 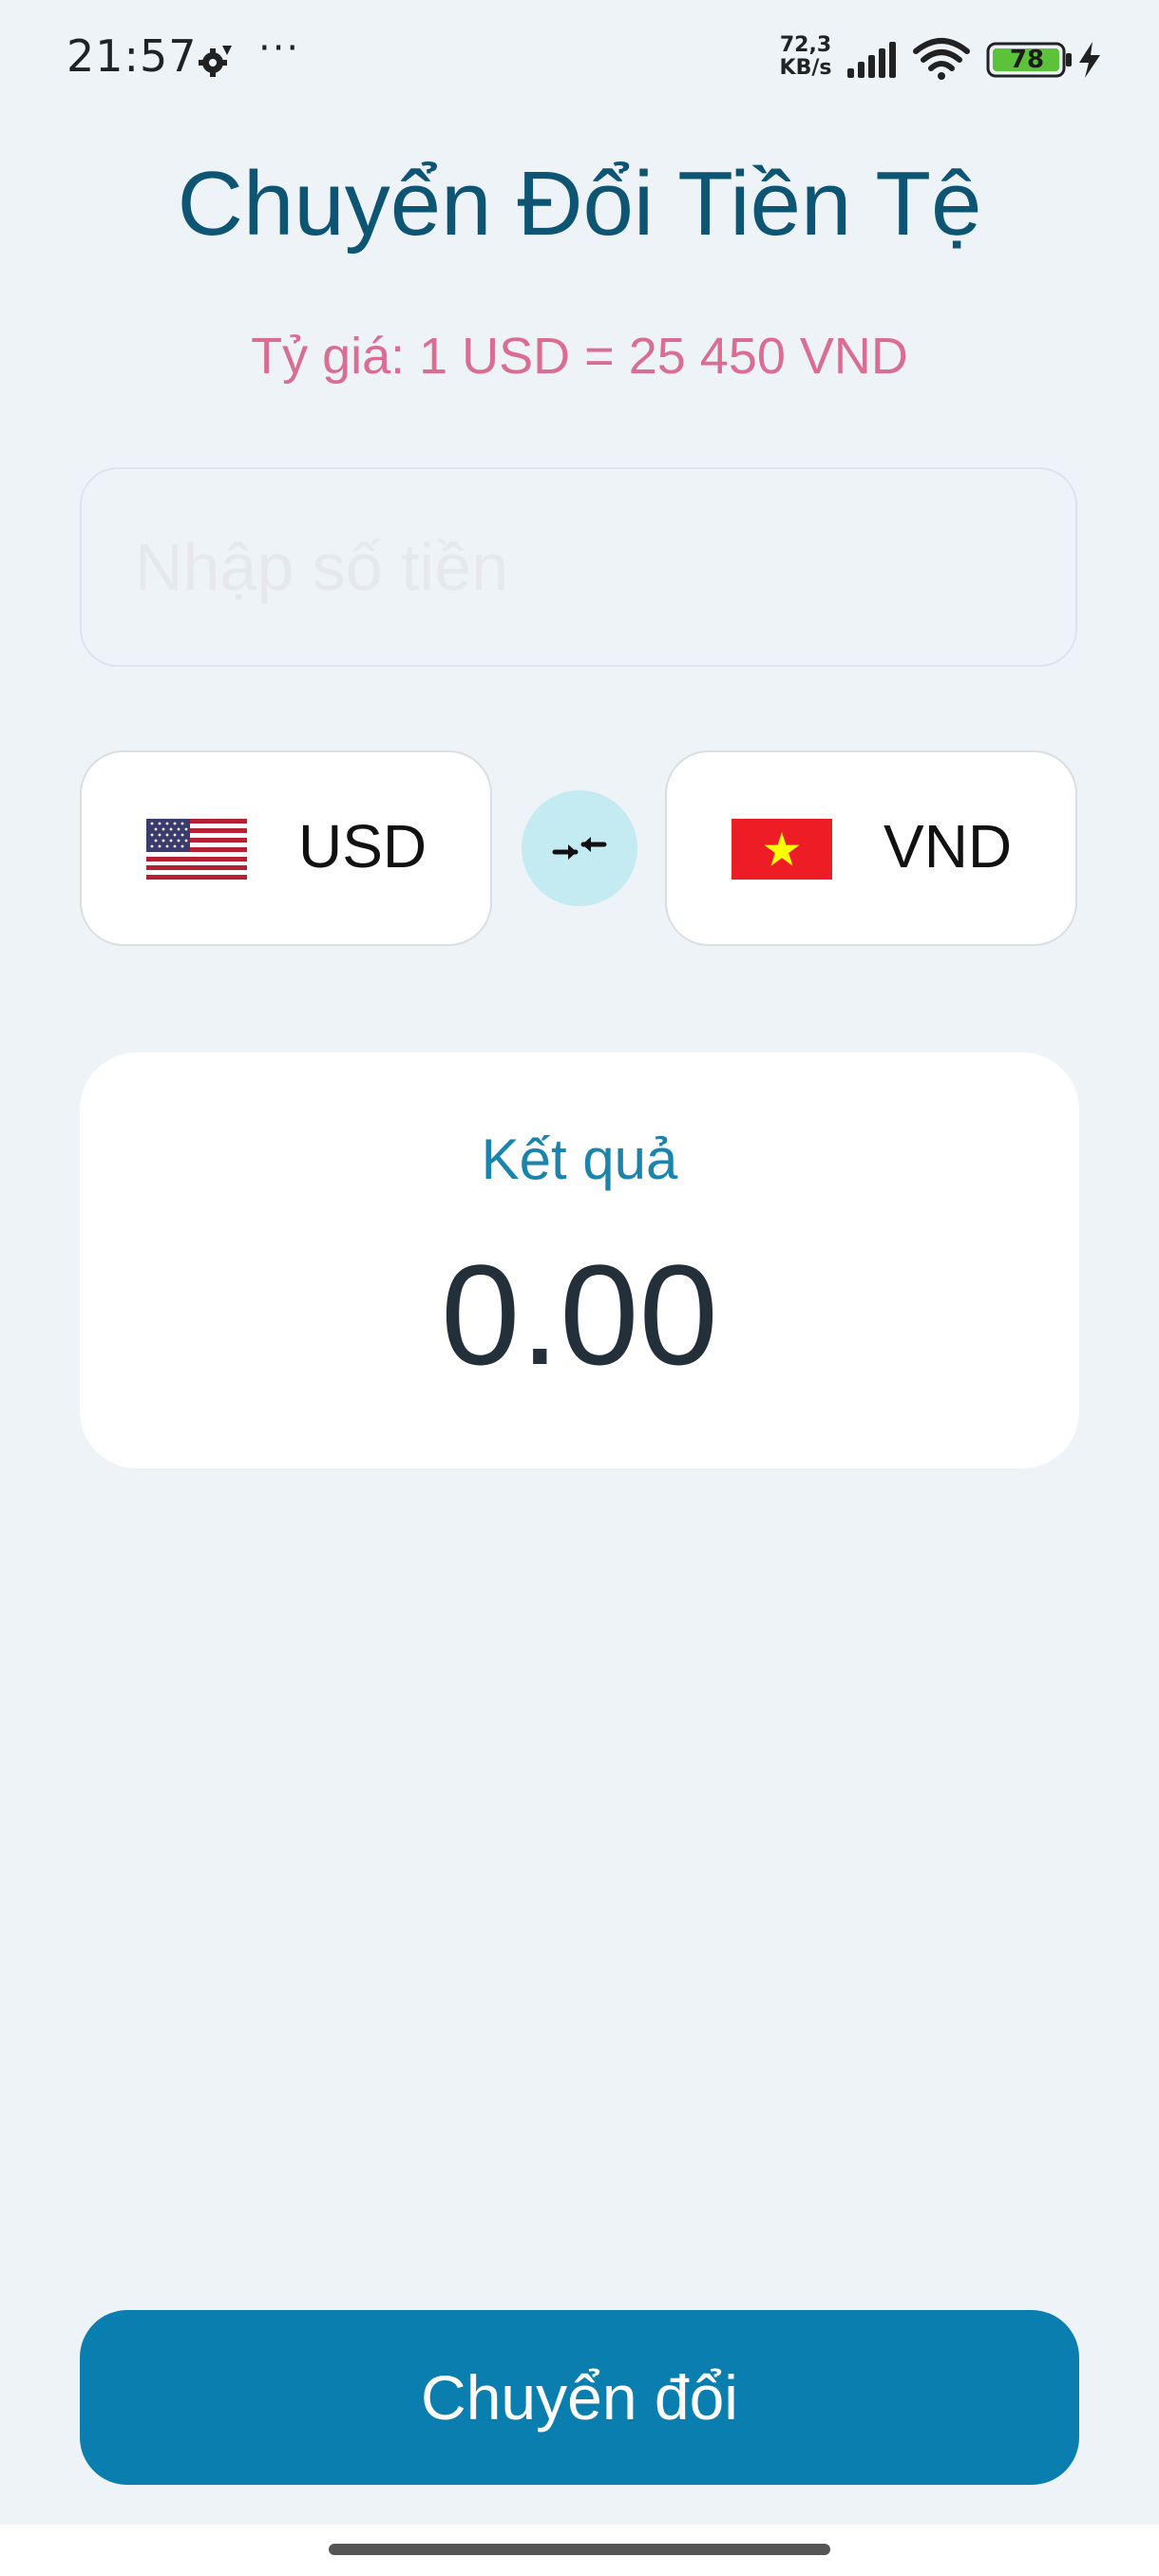 What do you see at coordinates (579, 1314) in the screenshot?
I see `result-value: 0.00` at bounding box center [579, 1314].